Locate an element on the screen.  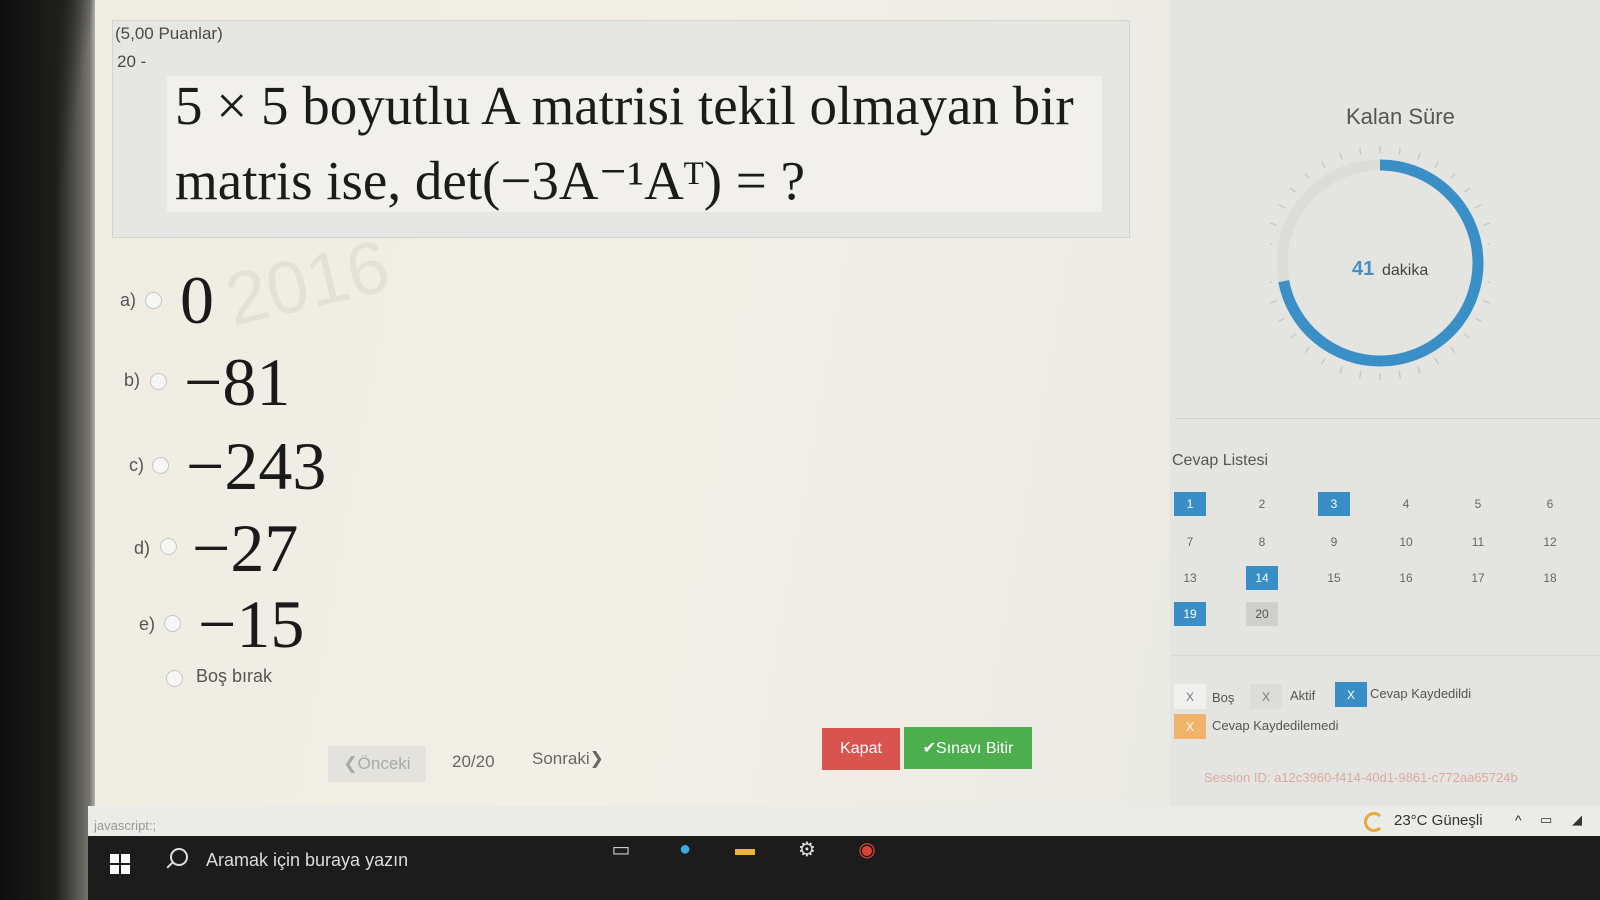
timer-value: 41 is located at coordinates (1363, 269).